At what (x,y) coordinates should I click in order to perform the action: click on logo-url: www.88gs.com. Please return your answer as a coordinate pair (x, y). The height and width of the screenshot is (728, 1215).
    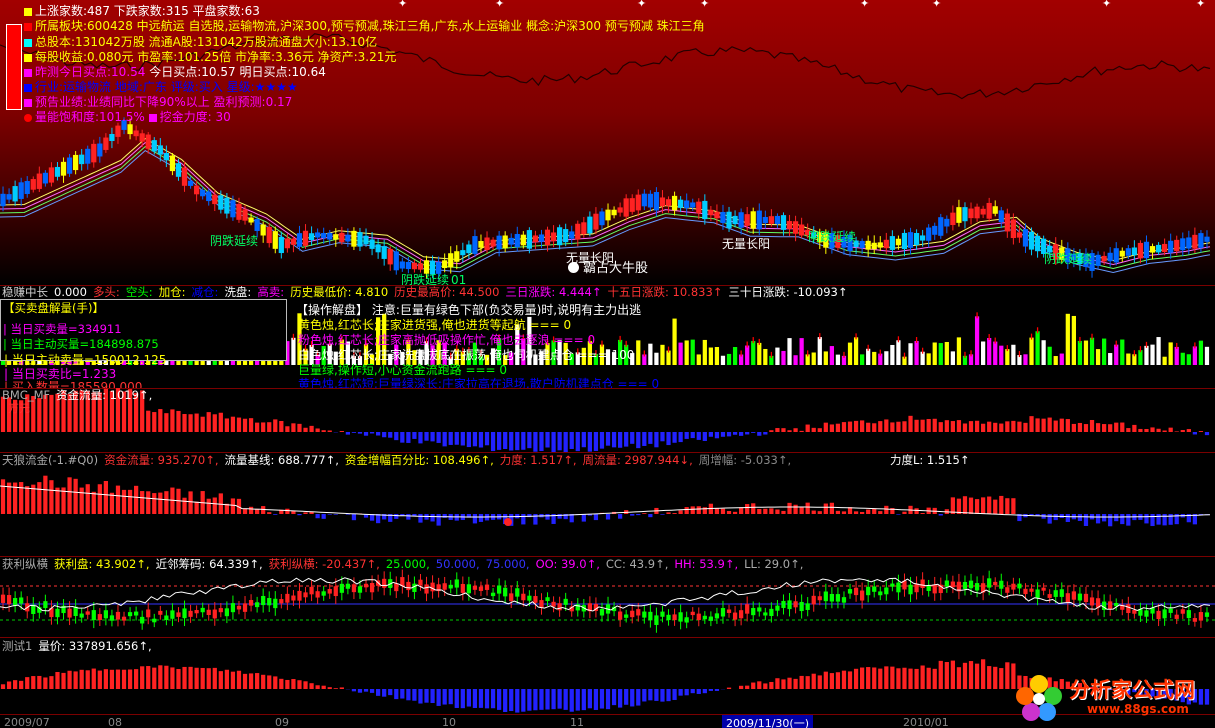
    Looking at the image, I should click on (1138, 709).